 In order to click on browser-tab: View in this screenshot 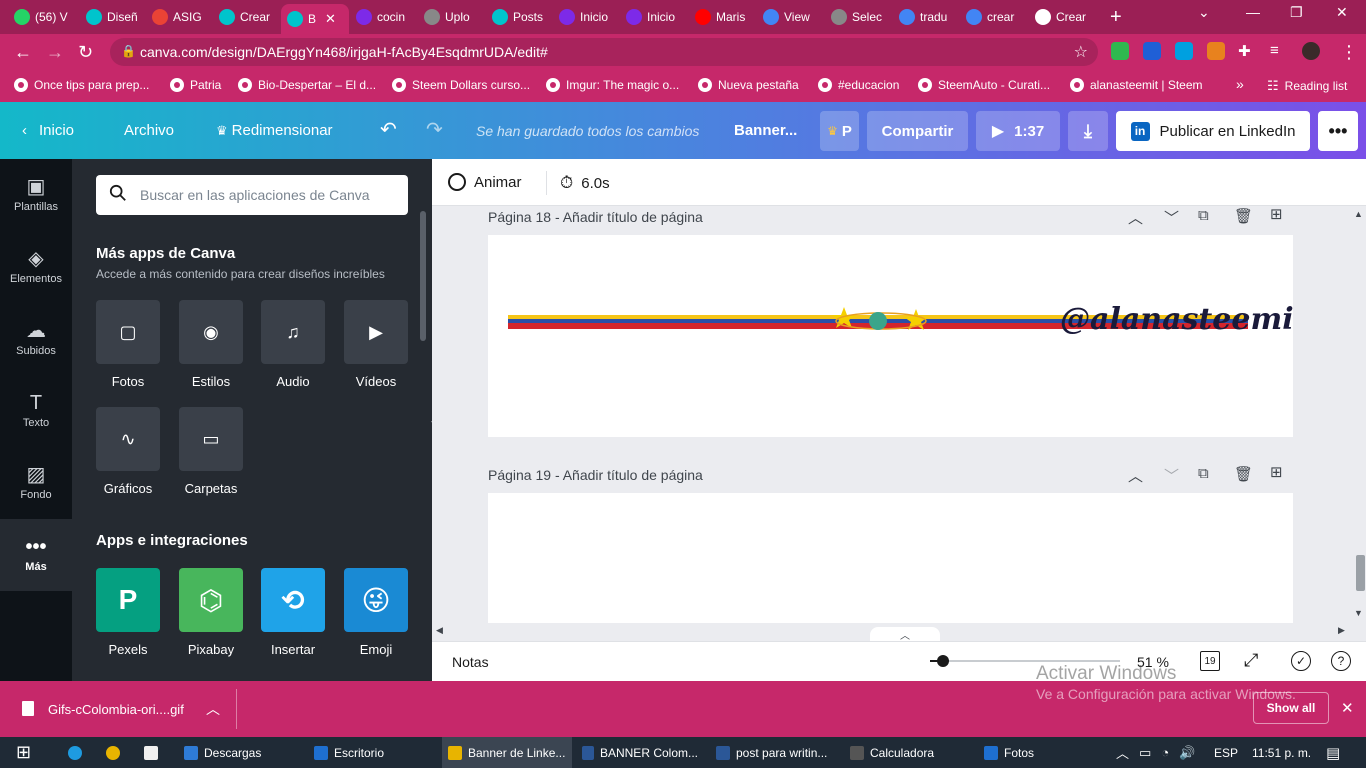, I will do `click(790, 17)`.